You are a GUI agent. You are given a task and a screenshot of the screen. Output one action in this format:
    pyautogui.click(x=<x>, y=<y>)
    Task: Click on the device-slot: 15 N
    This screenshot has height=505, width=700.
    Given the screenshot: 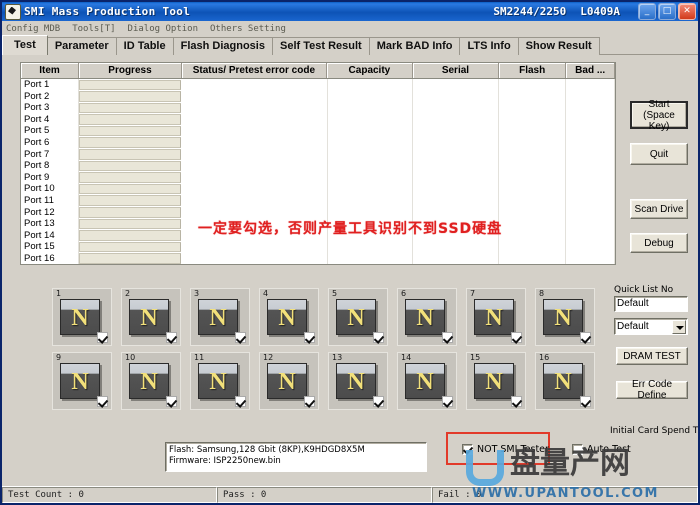 What is the action you would take?
    pyautogui.click(x=496, y=381)
    